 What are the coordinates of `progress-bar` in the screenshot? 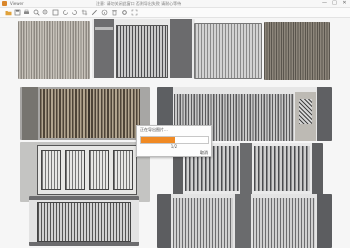 It's located at (174, 140).